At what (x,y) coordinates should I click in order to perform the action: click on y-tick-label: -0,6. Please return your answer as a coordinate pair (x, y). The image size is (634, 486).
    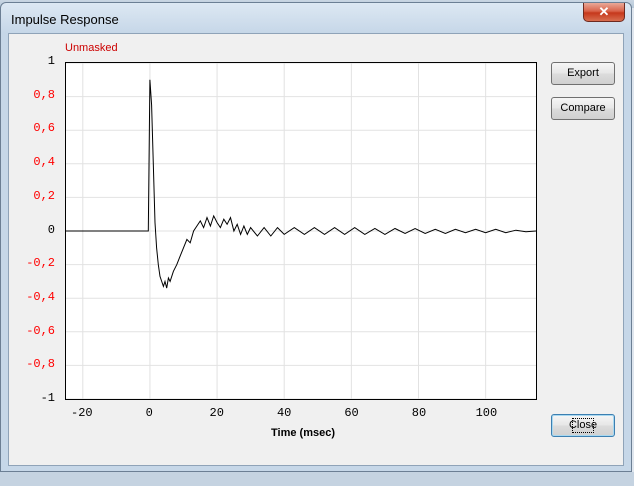
    Looking at the image, I should click on (40, 330).